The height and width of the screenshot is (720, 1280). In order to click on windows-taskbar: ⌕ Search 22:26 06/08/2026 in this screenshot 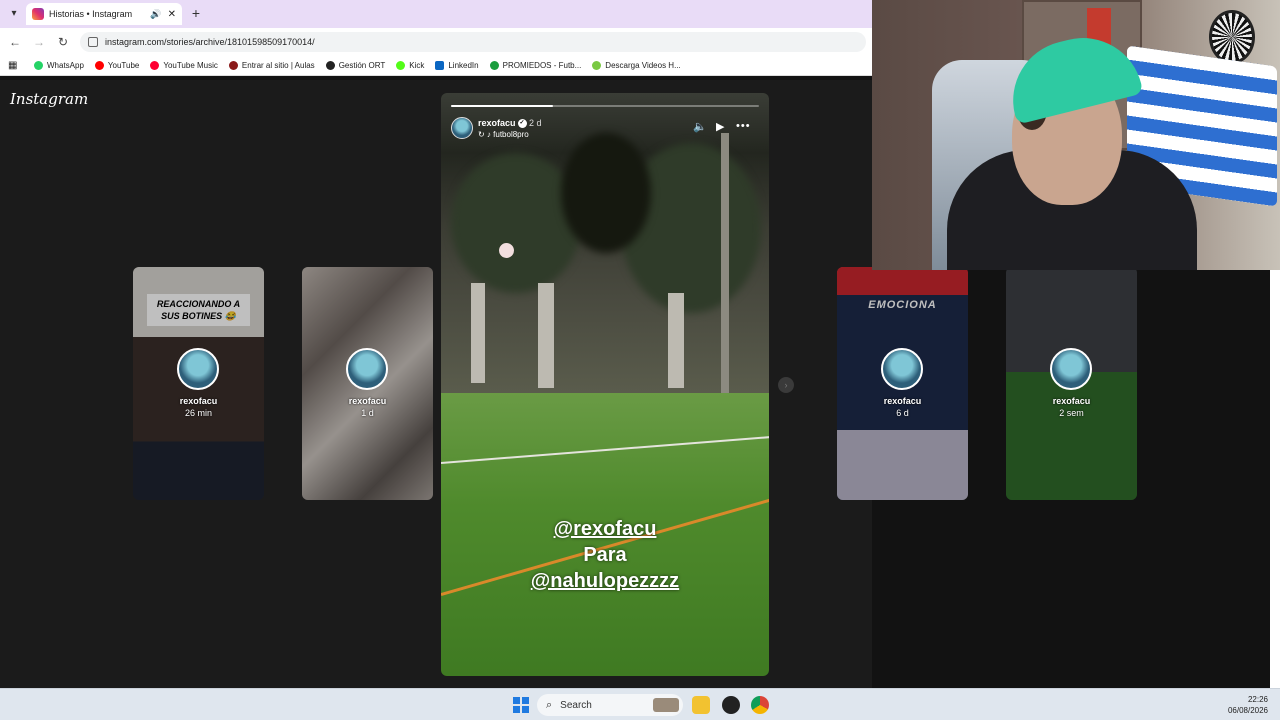, I will do `click(640, 704)`.